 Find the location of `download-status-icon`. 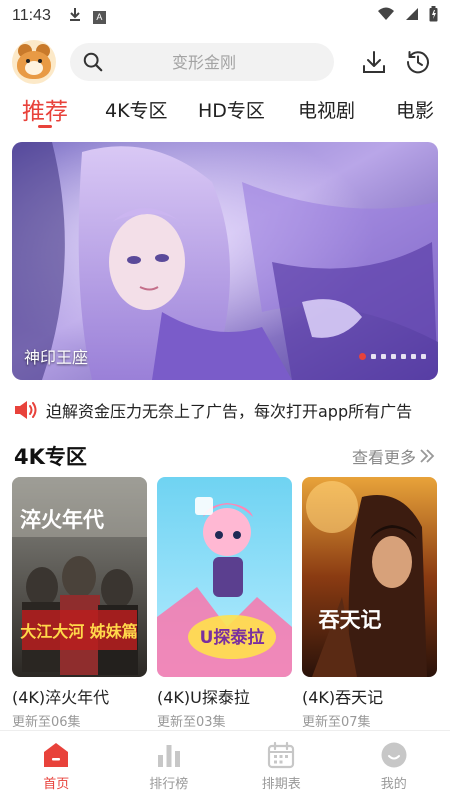

download-status-icon is located at coordinates (75, 16).